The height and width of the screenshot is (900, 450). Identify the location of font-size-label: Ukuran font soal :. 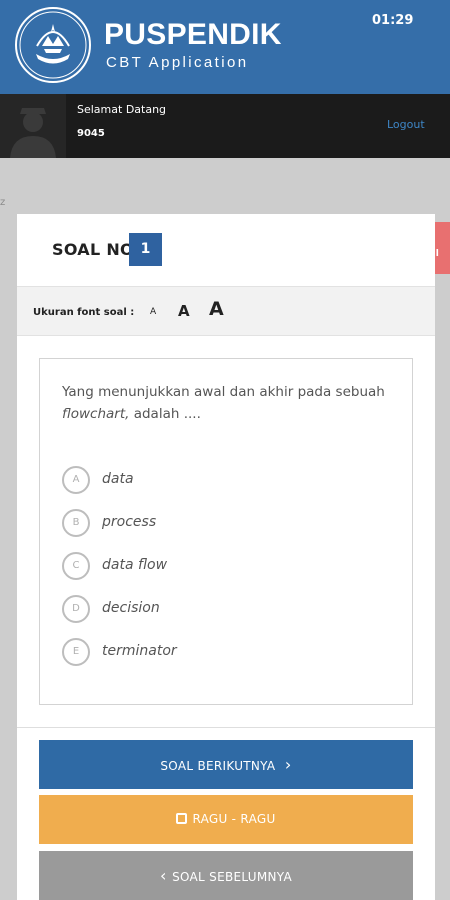
(84, 312).